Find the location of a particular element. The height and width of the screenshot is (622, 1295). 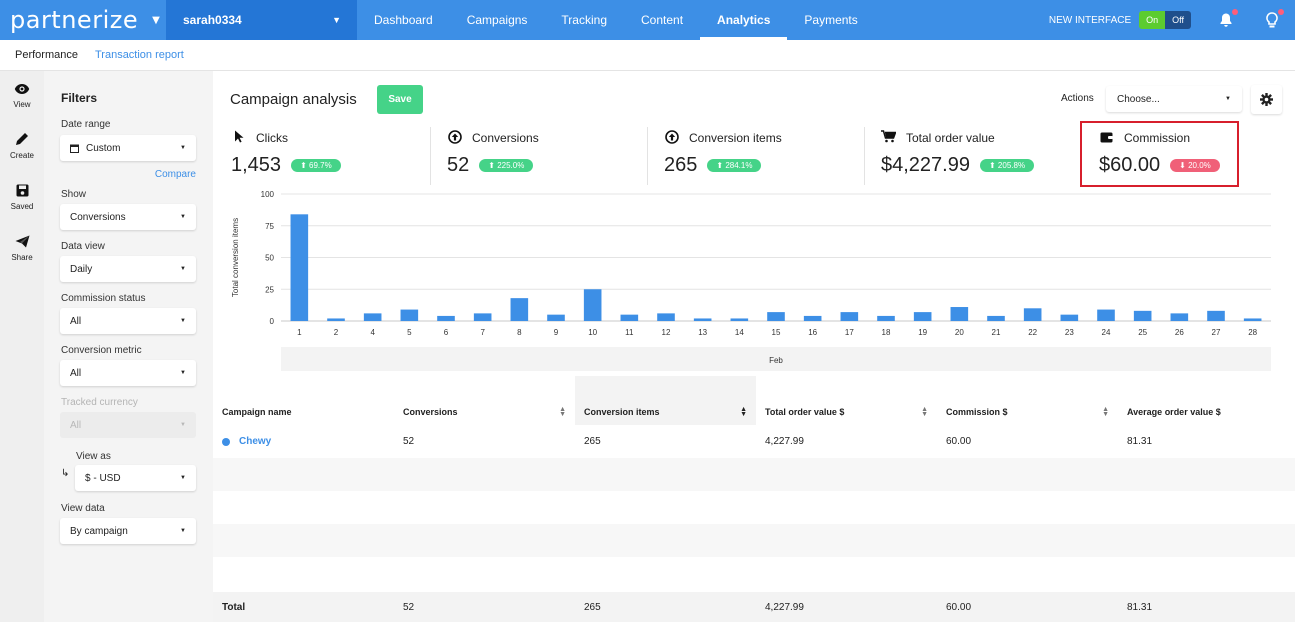

account-switcher: sarah0334 ▼ is located at coordinates (261, 20).